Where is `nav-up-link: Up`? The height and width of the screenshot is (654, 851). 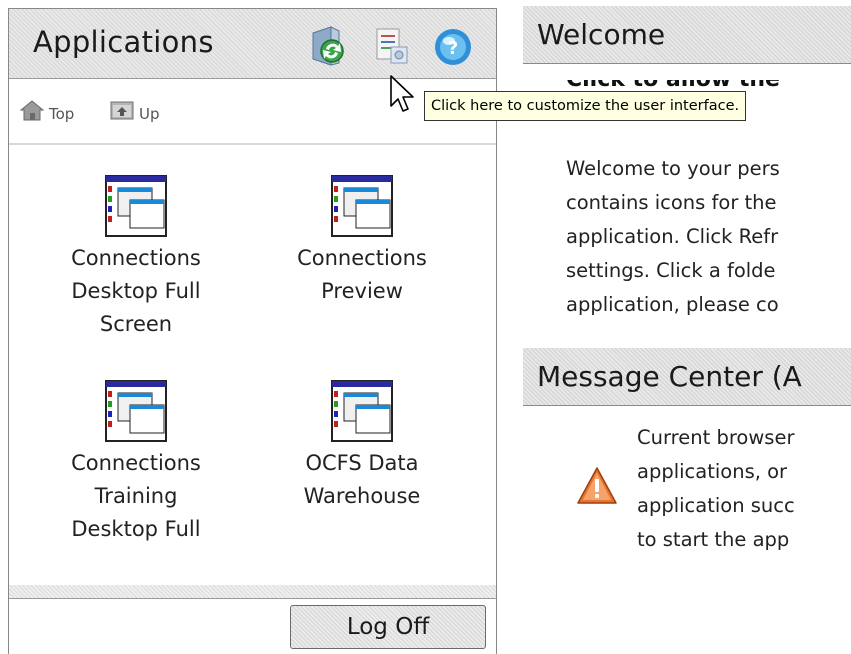
nav-up-link: Up is located at coordinates (134, 110).